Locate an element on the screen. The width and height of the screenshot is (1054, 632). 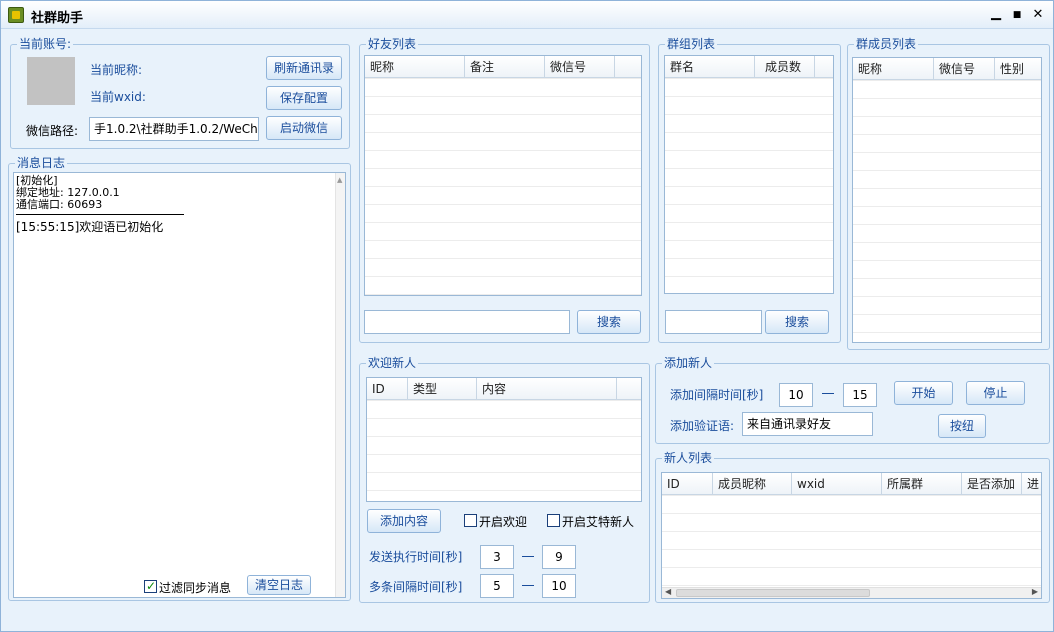
clear-log-button: 清空日志 is located at coordinates (279, 585).